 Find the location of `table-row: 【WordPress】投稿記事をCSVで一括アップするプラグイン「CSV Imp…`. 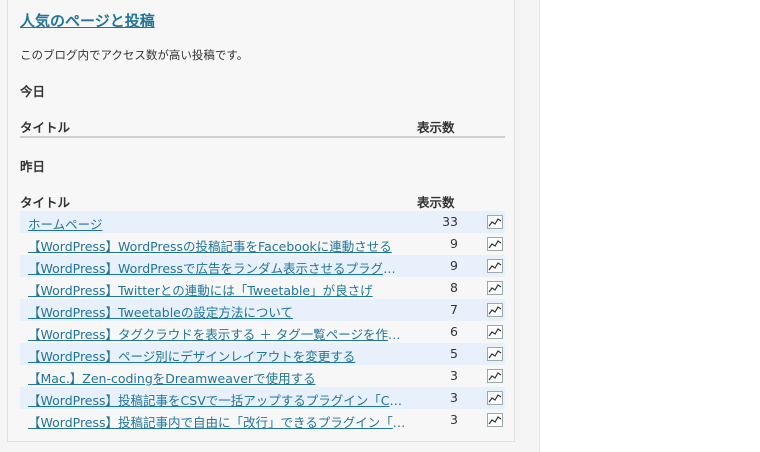

table-row: 【WordPress】投稿記事をCSVで一括アップするプラグイン「CSV Imp… is located at coordinates (262, 398).